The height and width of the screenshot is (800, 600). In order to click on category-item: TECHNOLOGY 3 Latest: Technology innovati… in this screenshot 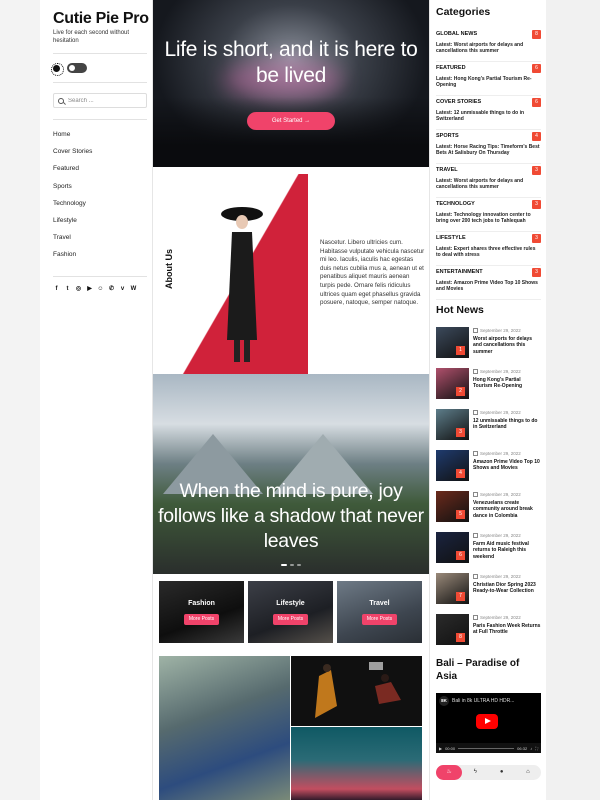, I will do `click(488, 215)`.